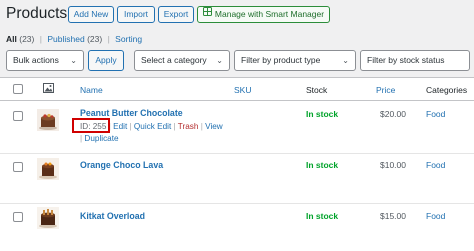  I want to click on product-type-select: Filter by product type ⌄, so click(295, 60).